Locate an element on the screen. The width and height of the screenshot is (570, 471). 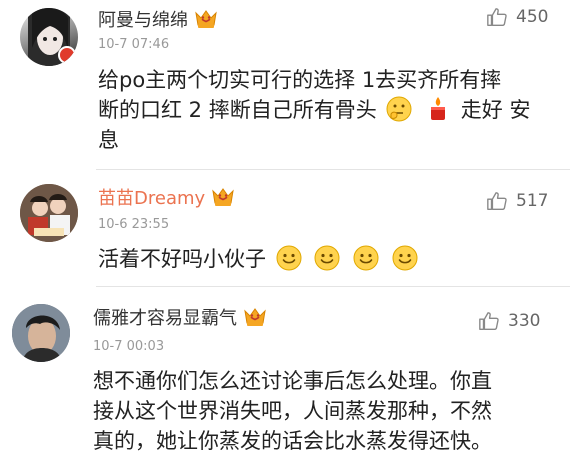
username: 阿曼与绵绵 is located at coordinates (158, 20).